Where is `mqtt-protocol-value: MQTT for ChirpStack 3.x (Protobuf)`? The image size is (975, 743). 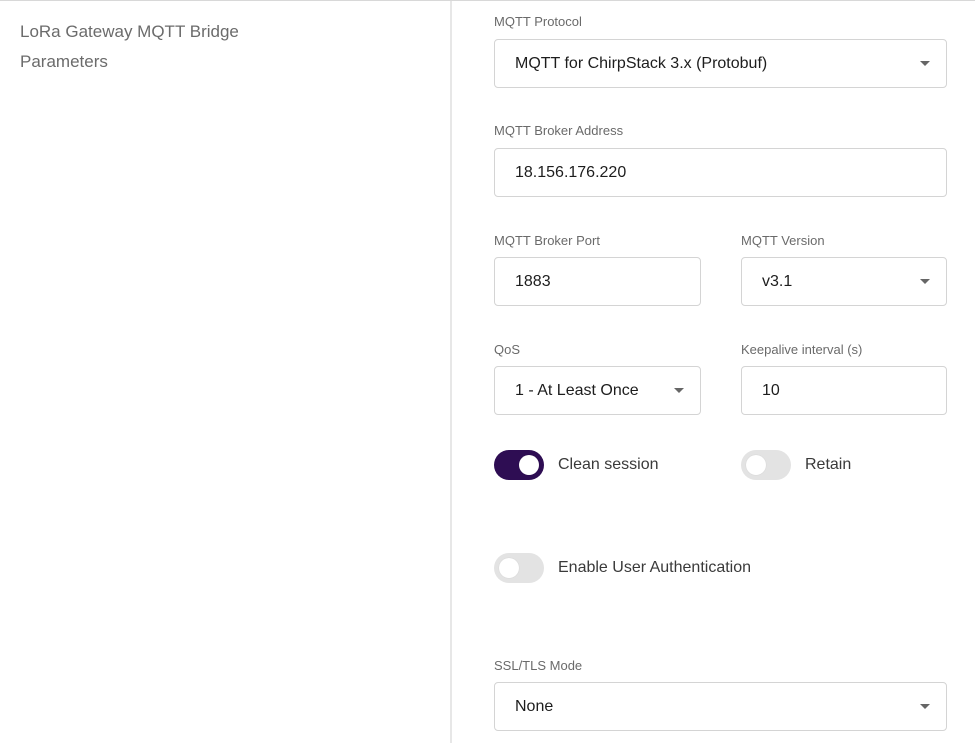
mqtt-protocol-value: MQTT for ChirpStack 3.x (Protobuf) is located at coordinates (641, 63).